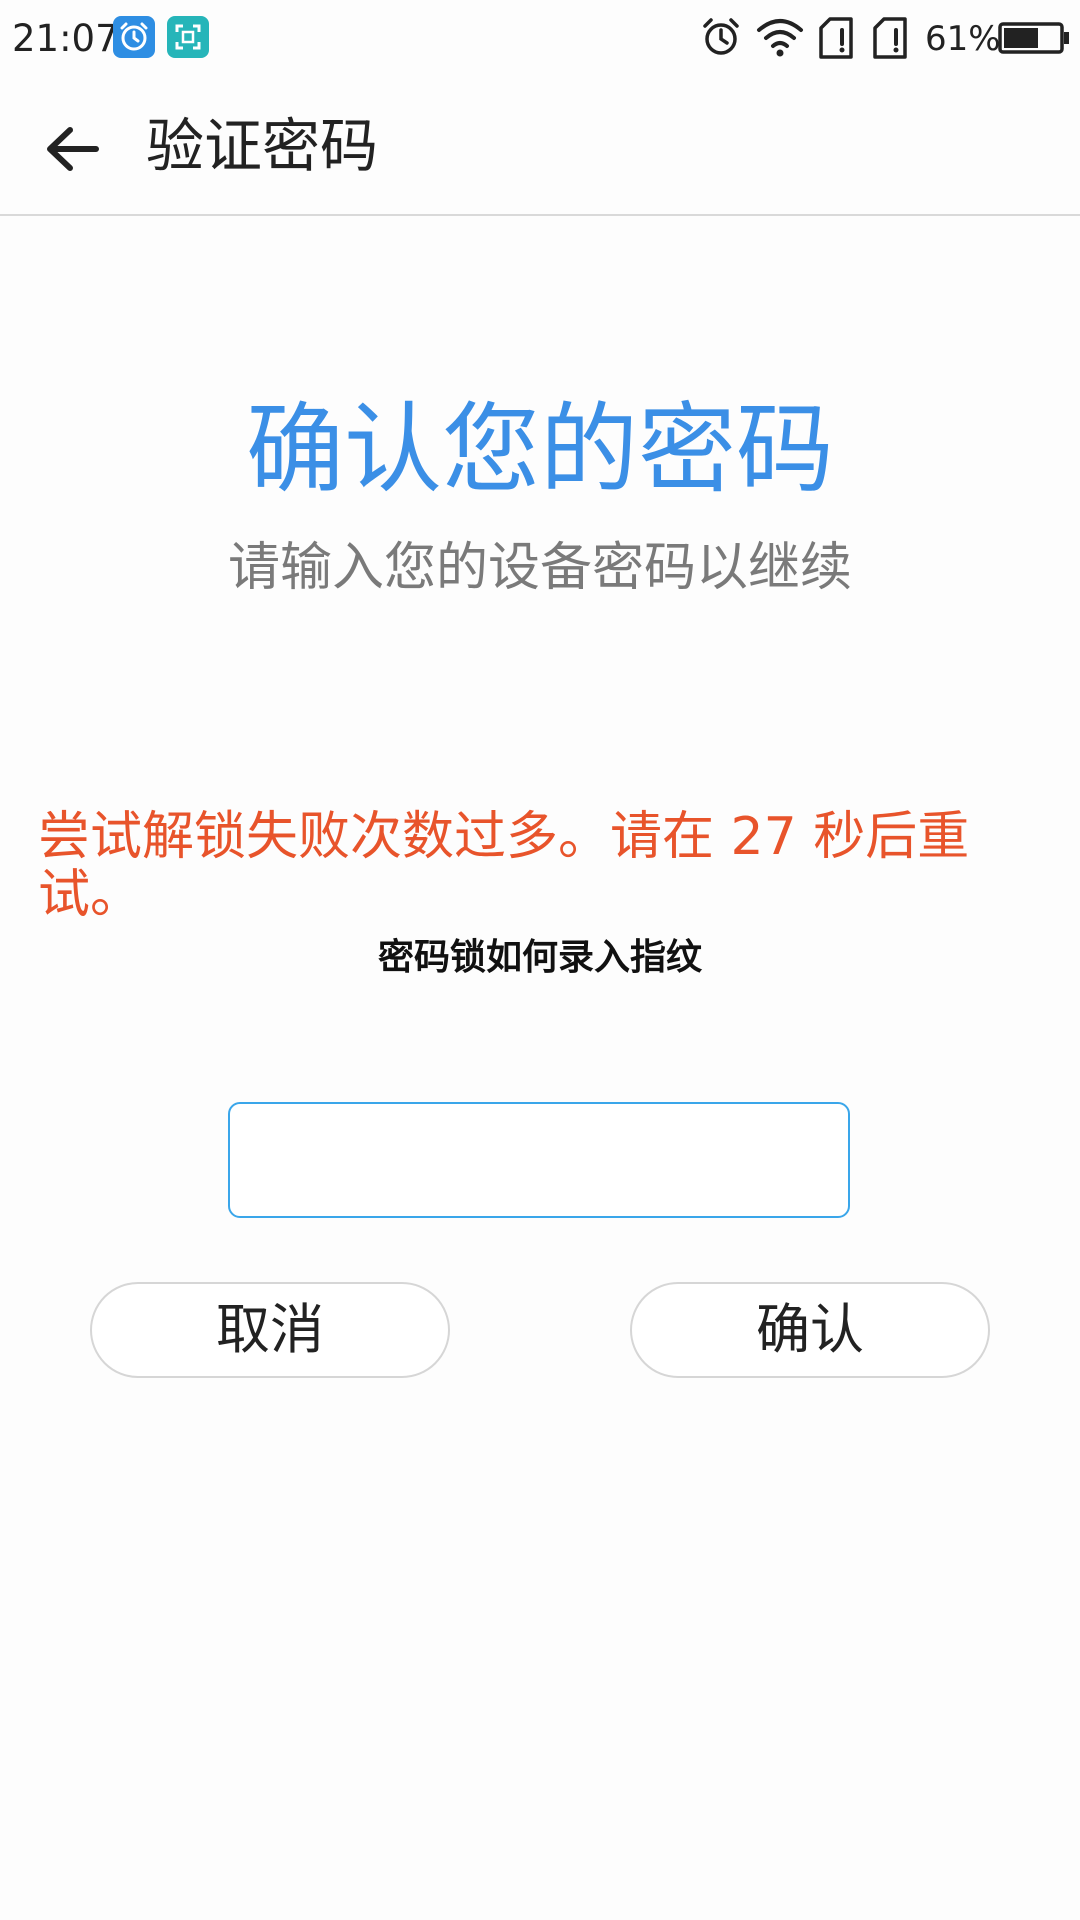 The width and height of the screenshot is (1080, 1920). What do you see at coordinates (721, 39) in the screenshot?
I see `alarm-icon` at bounding box center [721, 39].